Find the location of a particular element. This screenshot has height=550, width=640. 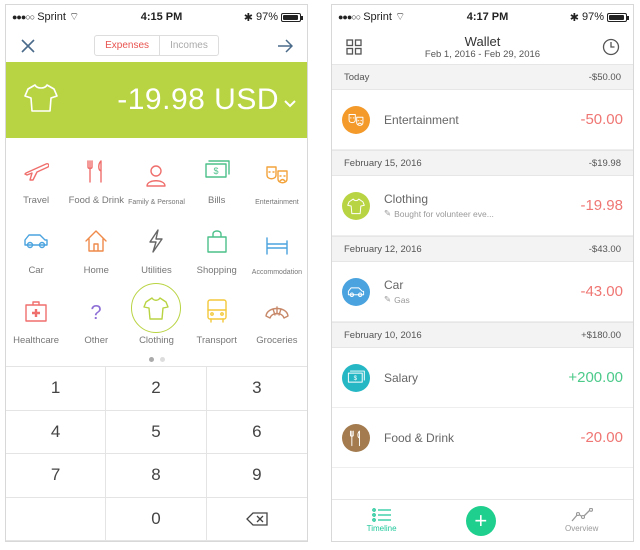

empty-key is located at coordinates (56, 519).